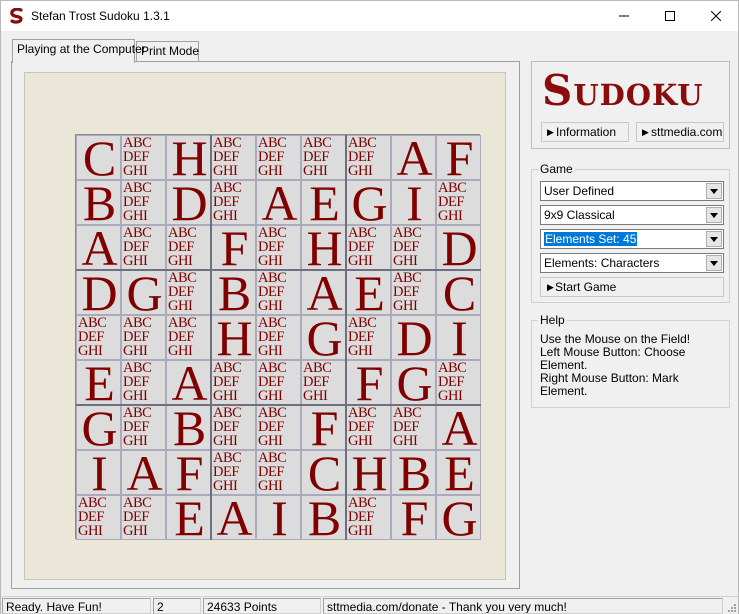  What do you see at coordinates (632, 215) in the screenshot?
I see `type-select: 9x9 Classical` at bounding box center [632, 215].